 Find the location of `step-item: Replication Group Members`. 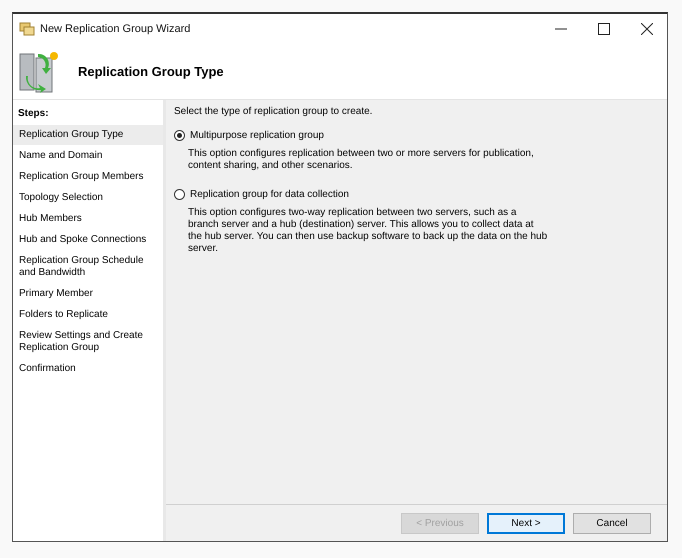

step-item: Replication Group Members is located at coordinates (88, 177).